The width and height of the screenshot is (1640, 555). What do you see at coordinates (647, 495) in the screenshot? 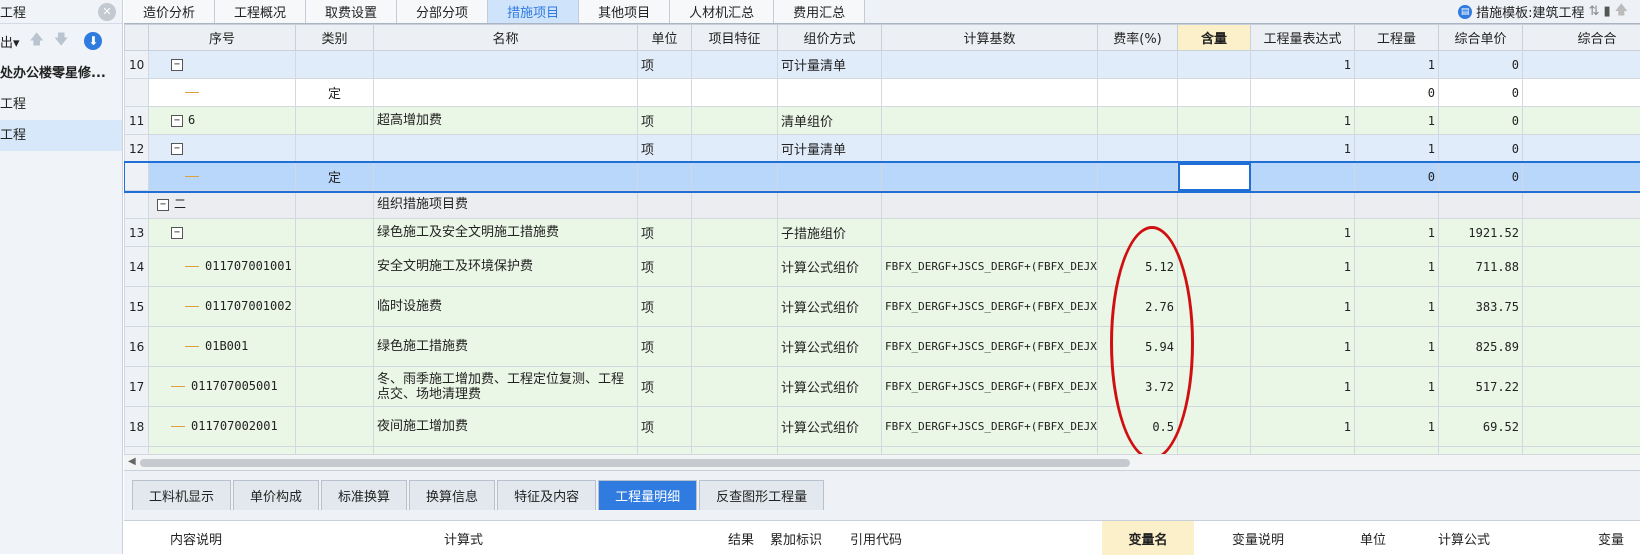
I see `bottom-tab-5: 工程量明细` at bounding box center [647, 495].